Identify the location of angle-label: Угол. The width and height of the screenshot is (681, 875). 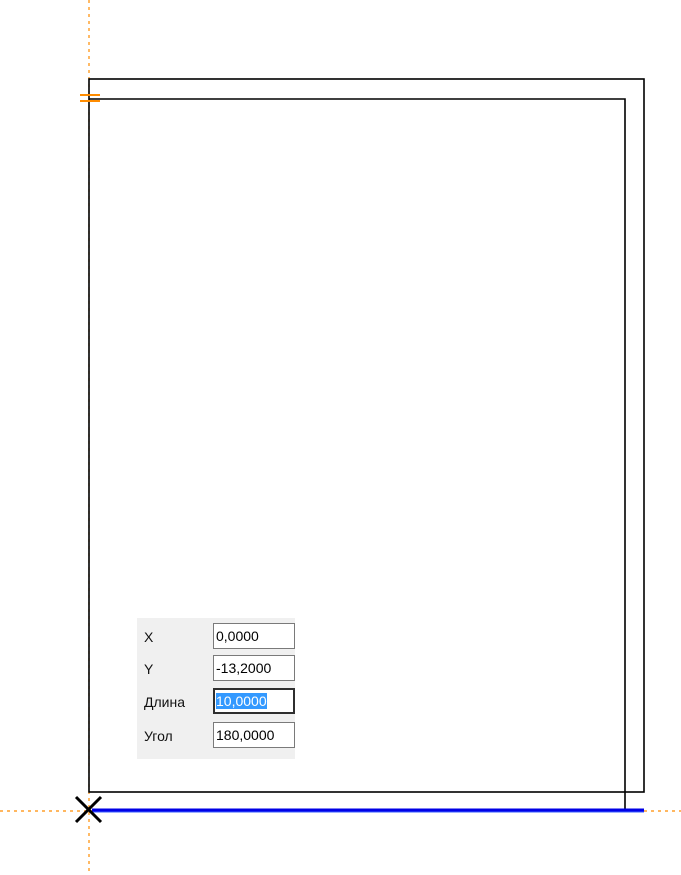
(158, 736).